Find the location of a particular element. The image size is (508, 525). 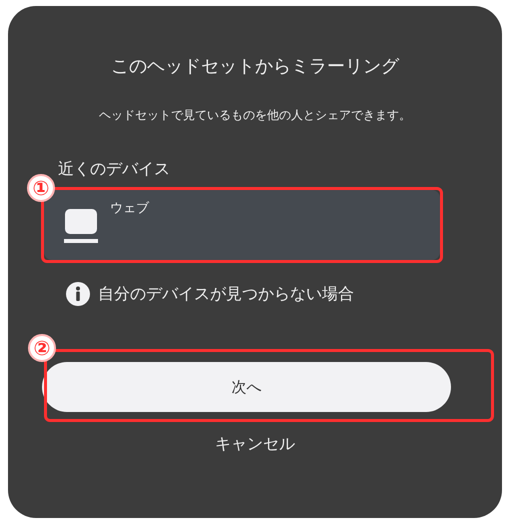

info-icon is located at coordinates (78, 294).